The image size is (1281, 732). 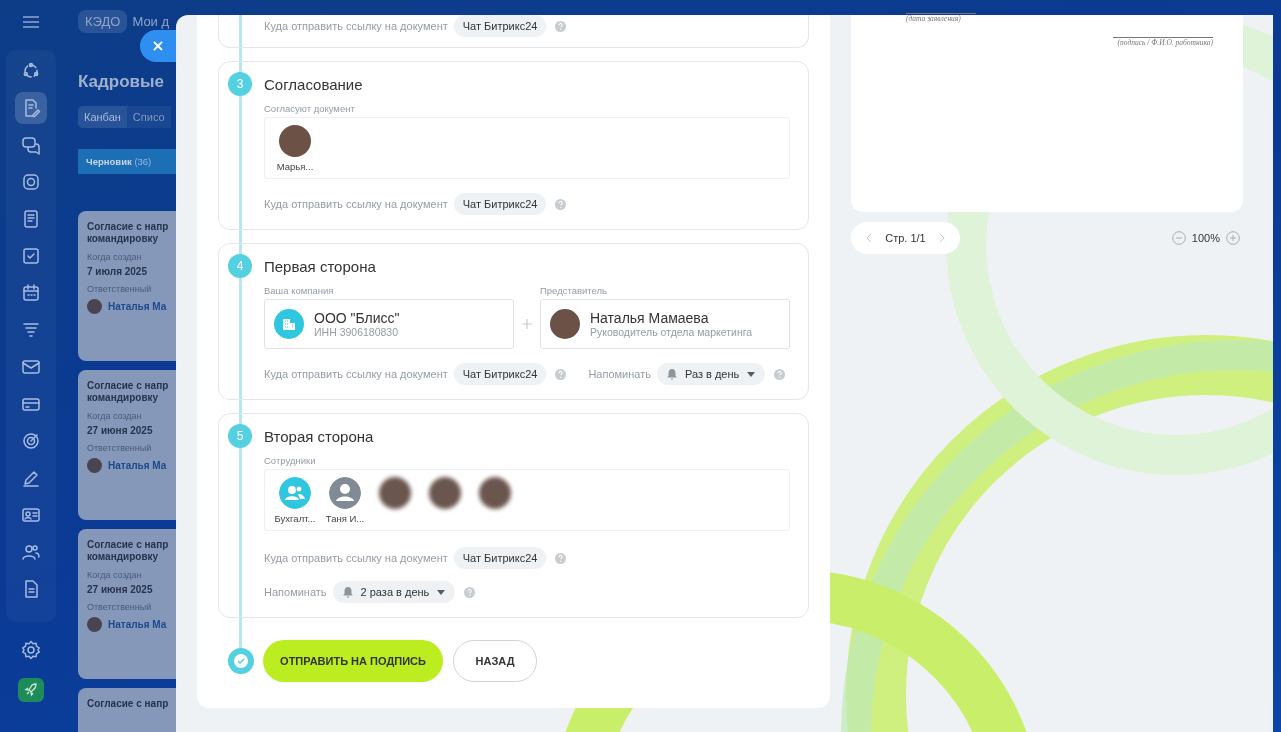 I want to click on cycle-icon, so click(x=31, y=71).